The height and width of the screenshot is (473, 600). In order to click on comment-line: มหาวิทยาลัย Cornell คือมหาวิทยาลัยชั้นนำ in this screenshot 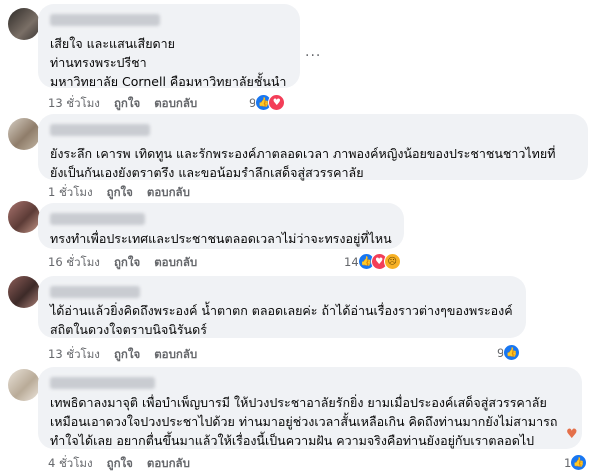, I will do `click(168, 81)`.